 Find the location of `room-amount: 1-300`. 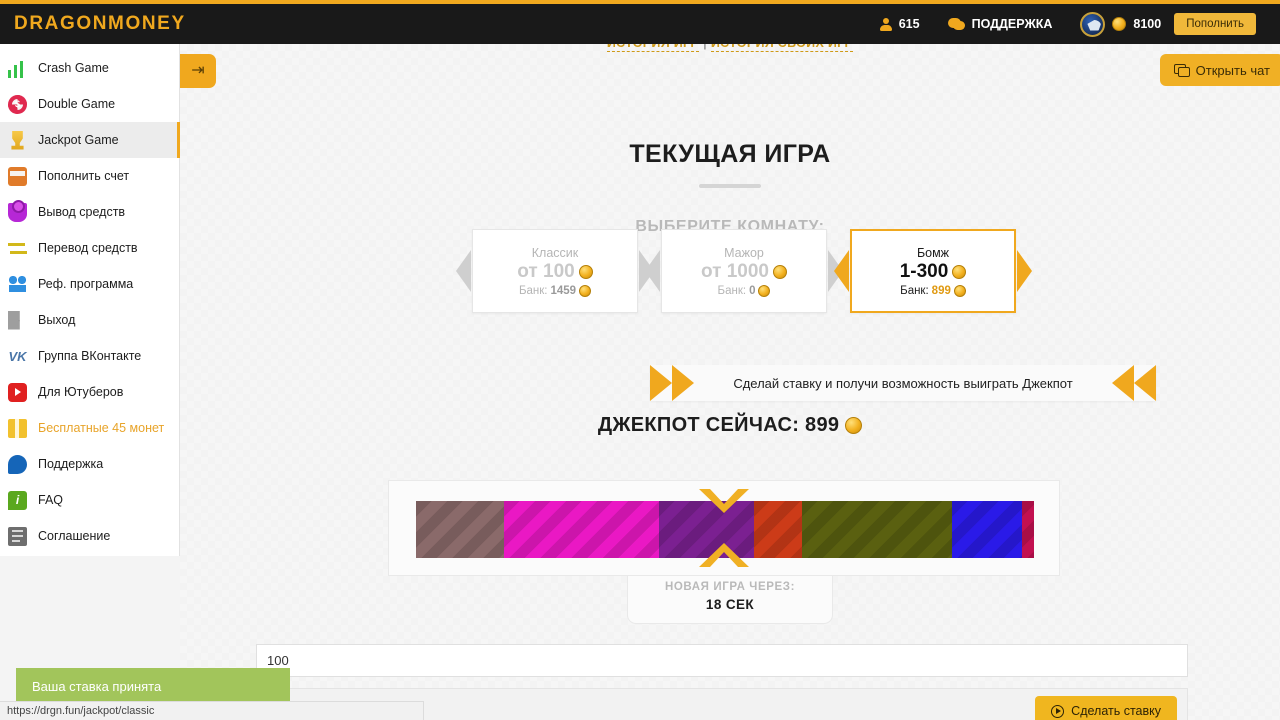

room-amount: 1-300 is located at coordinates (933, 272).